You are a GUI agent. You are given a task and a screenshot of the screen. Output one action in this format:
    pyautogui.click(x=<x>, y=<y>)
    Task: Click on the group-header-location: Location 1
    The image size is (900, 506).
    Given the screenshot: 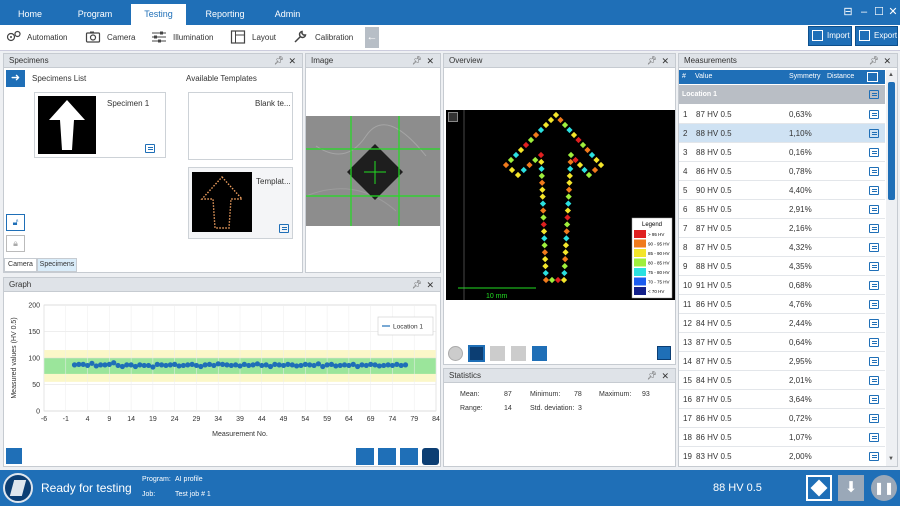 What is the action you would take?
    pyautogui.click(x=782, y=94)
    